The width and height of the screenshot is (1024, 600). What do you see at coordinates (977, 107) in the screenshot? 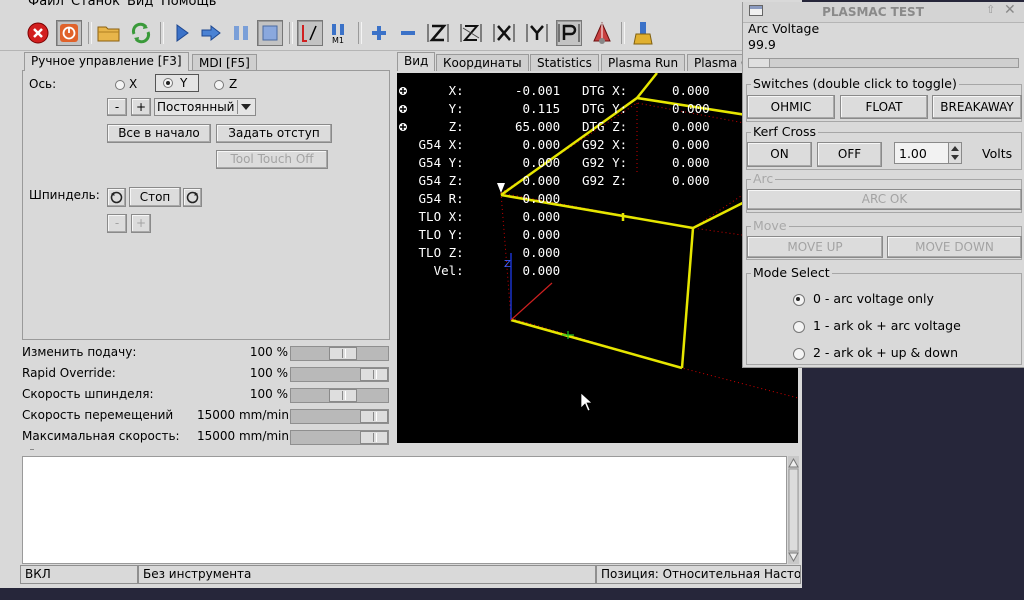
I see `breakaway-button: BREAKAWAY` at bounding box center [977, 107].